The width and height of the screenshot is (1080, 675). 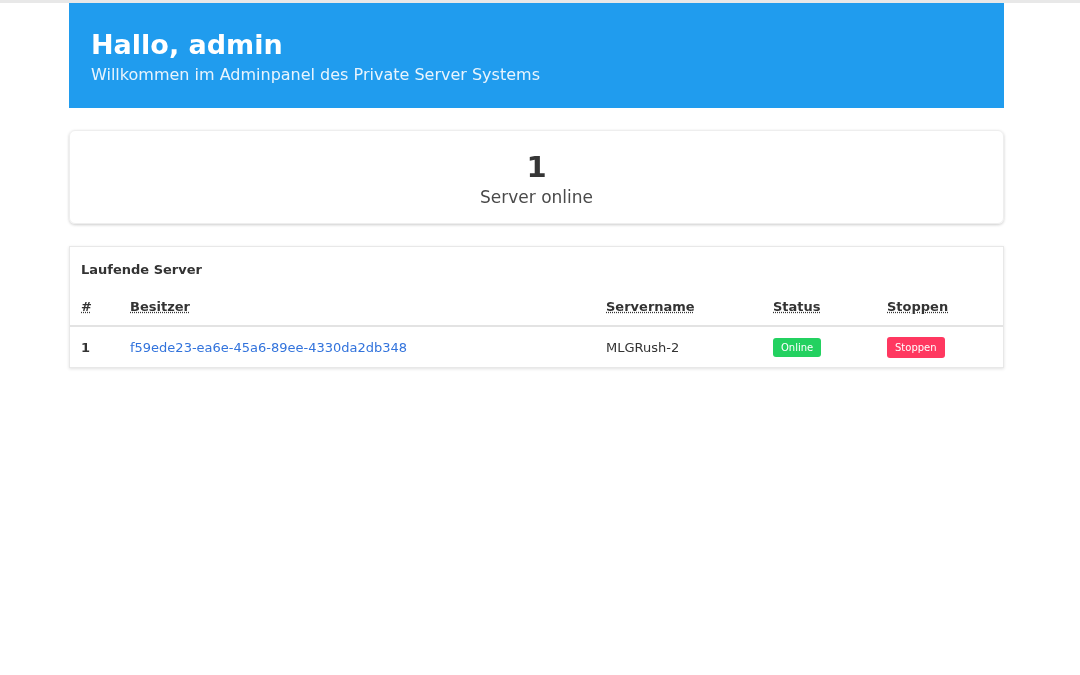 What do you see at coordinates (797, 306) in the screenshot?
I see `column-header: Status` at bounding box center [797, 306].